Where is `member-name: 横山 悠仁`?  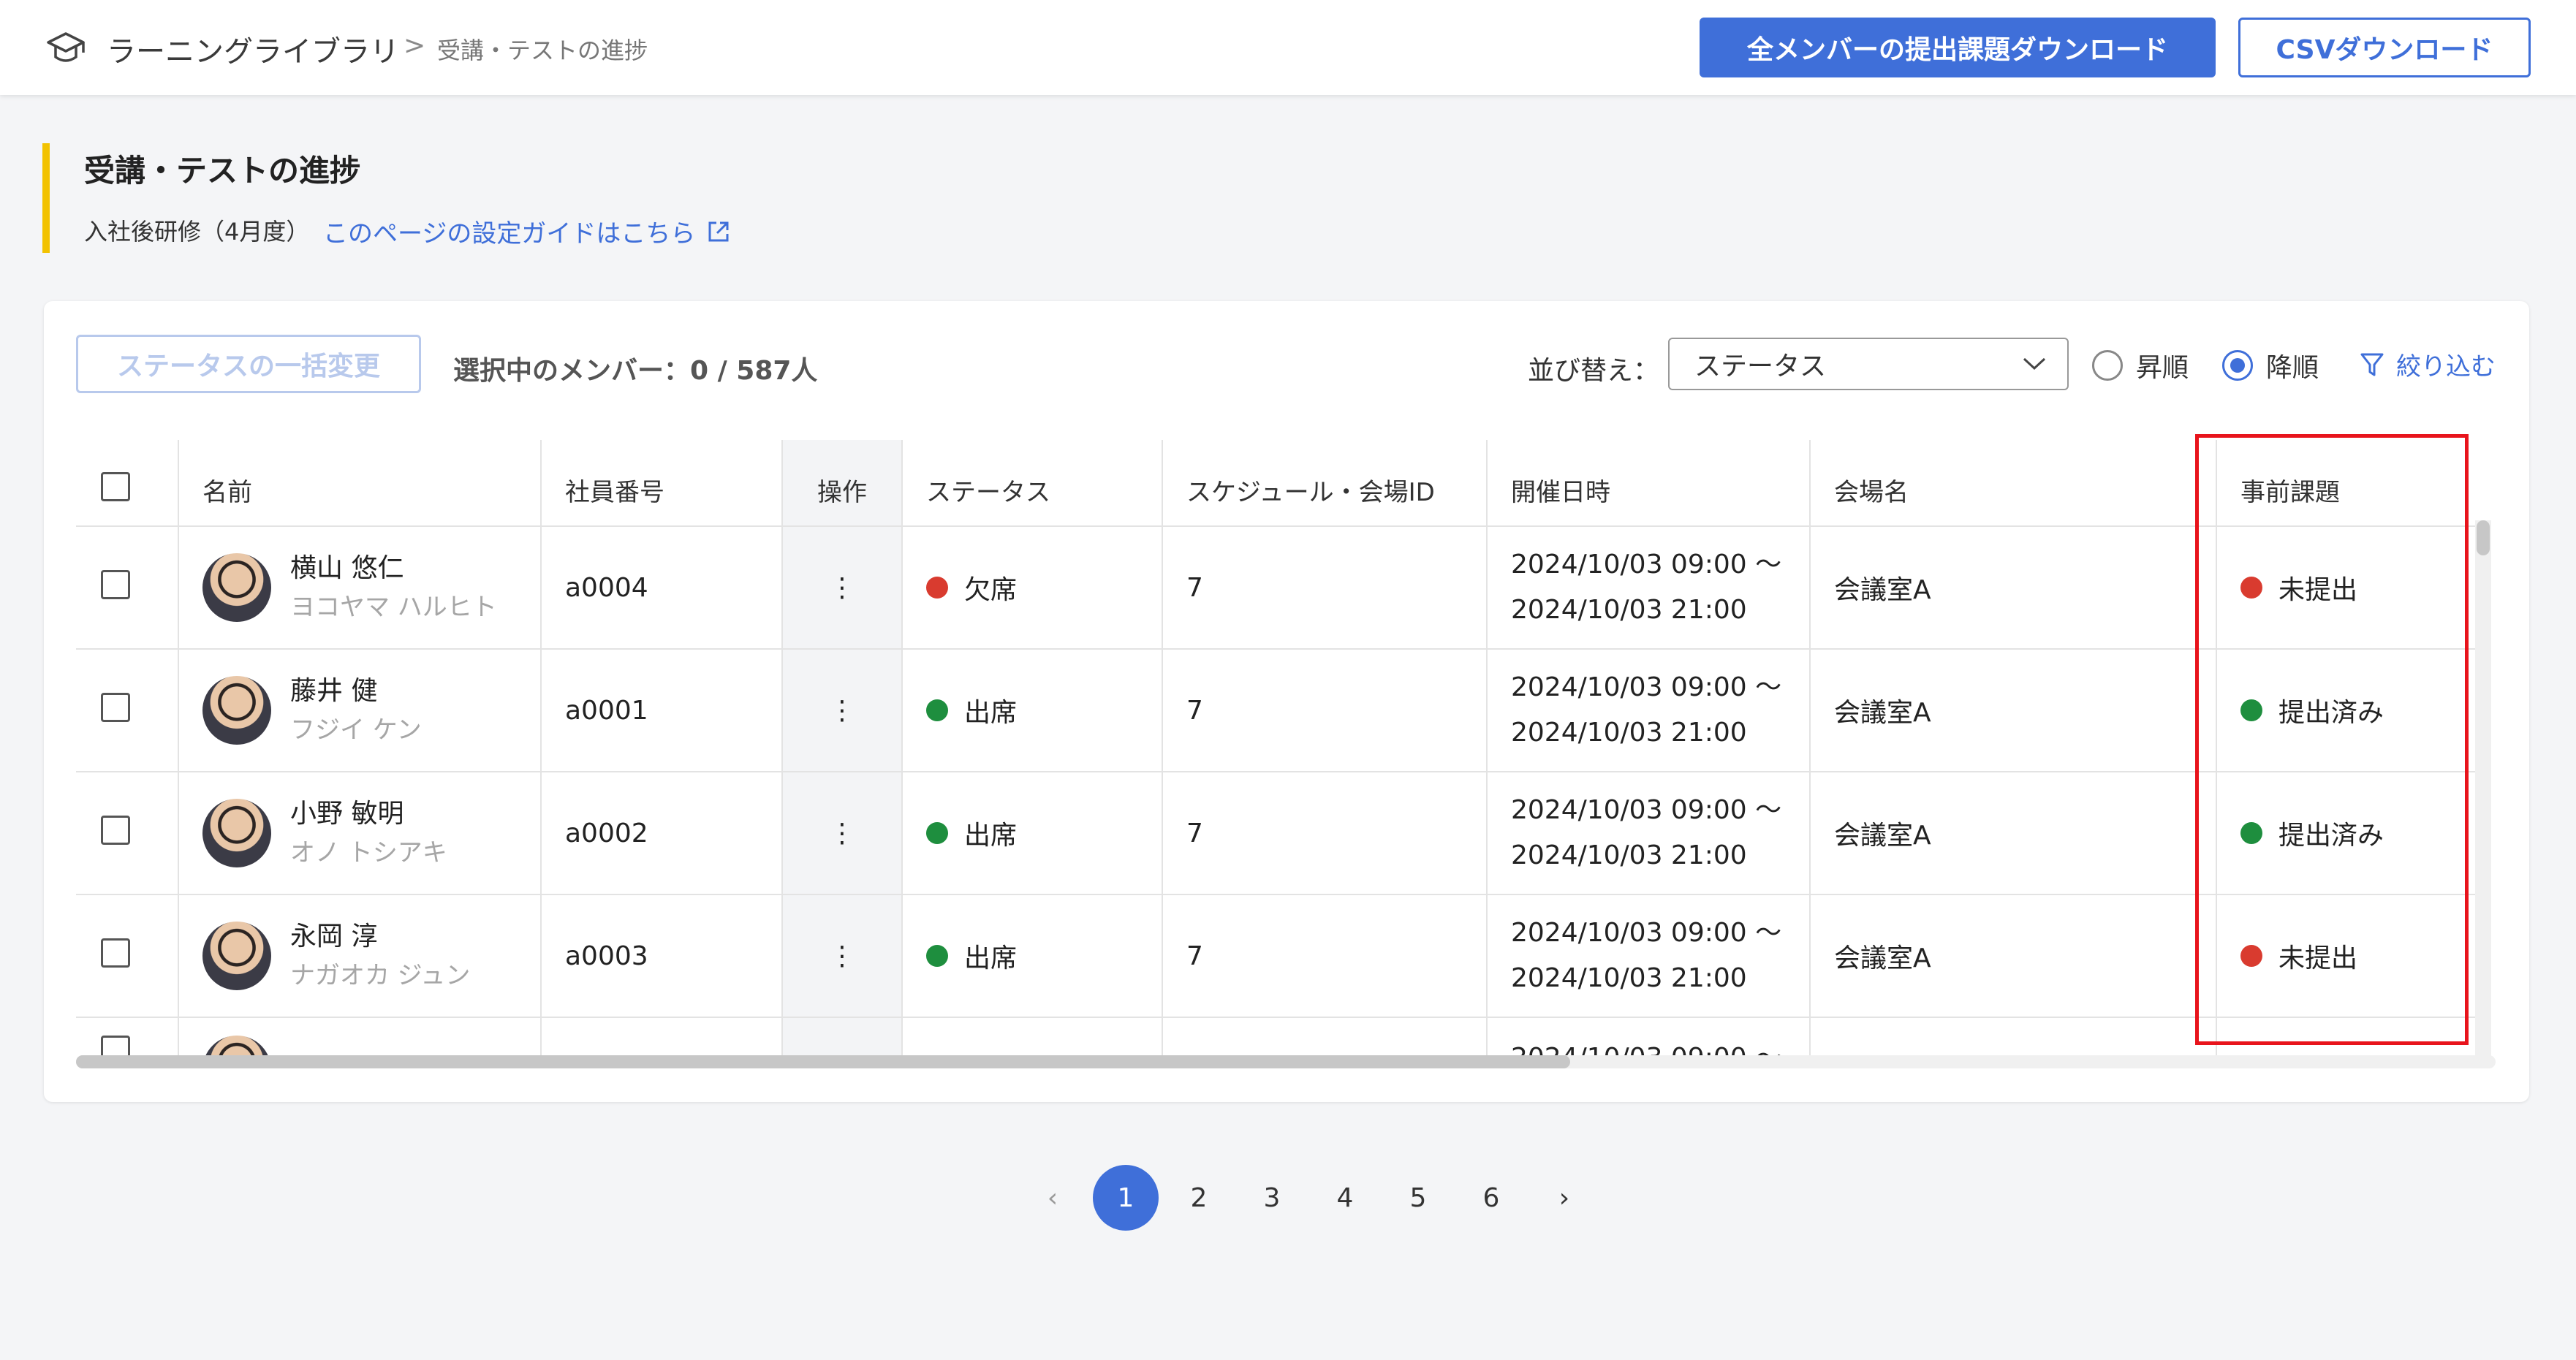 member-name: 横山 悠仁 is located at coordinates (393, 568).